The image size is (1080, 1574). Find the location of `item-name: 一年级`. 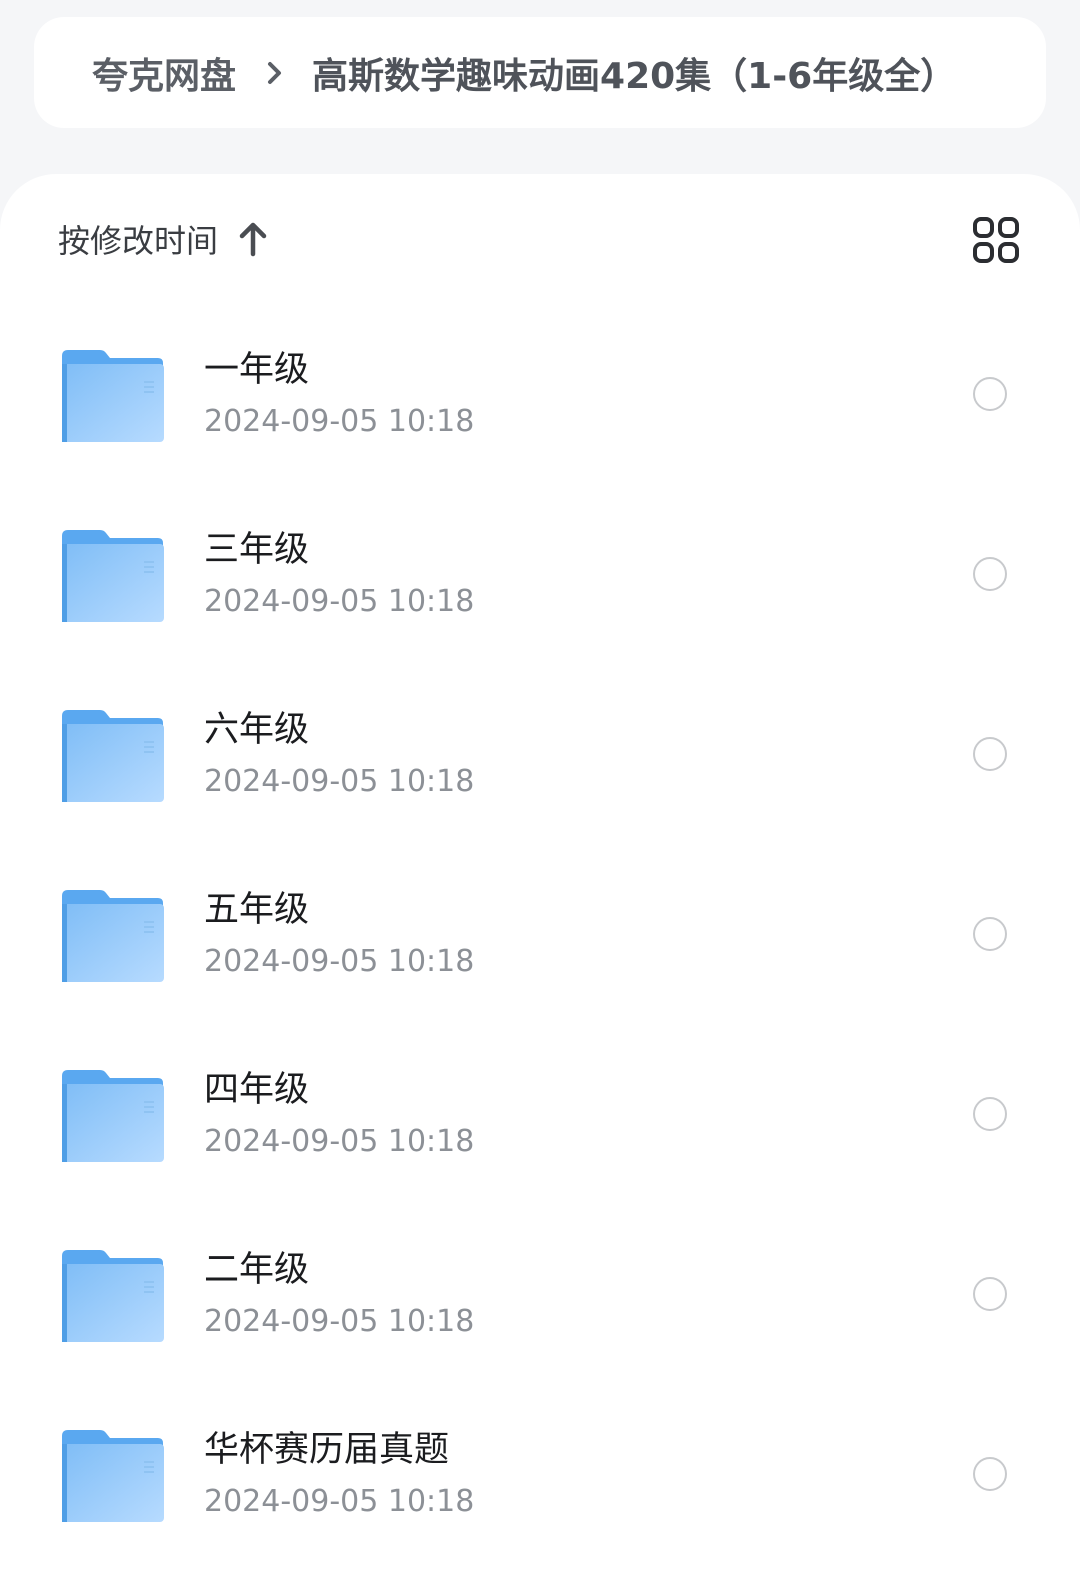

item-name: 一年级 is located at coordinates (257, 370).